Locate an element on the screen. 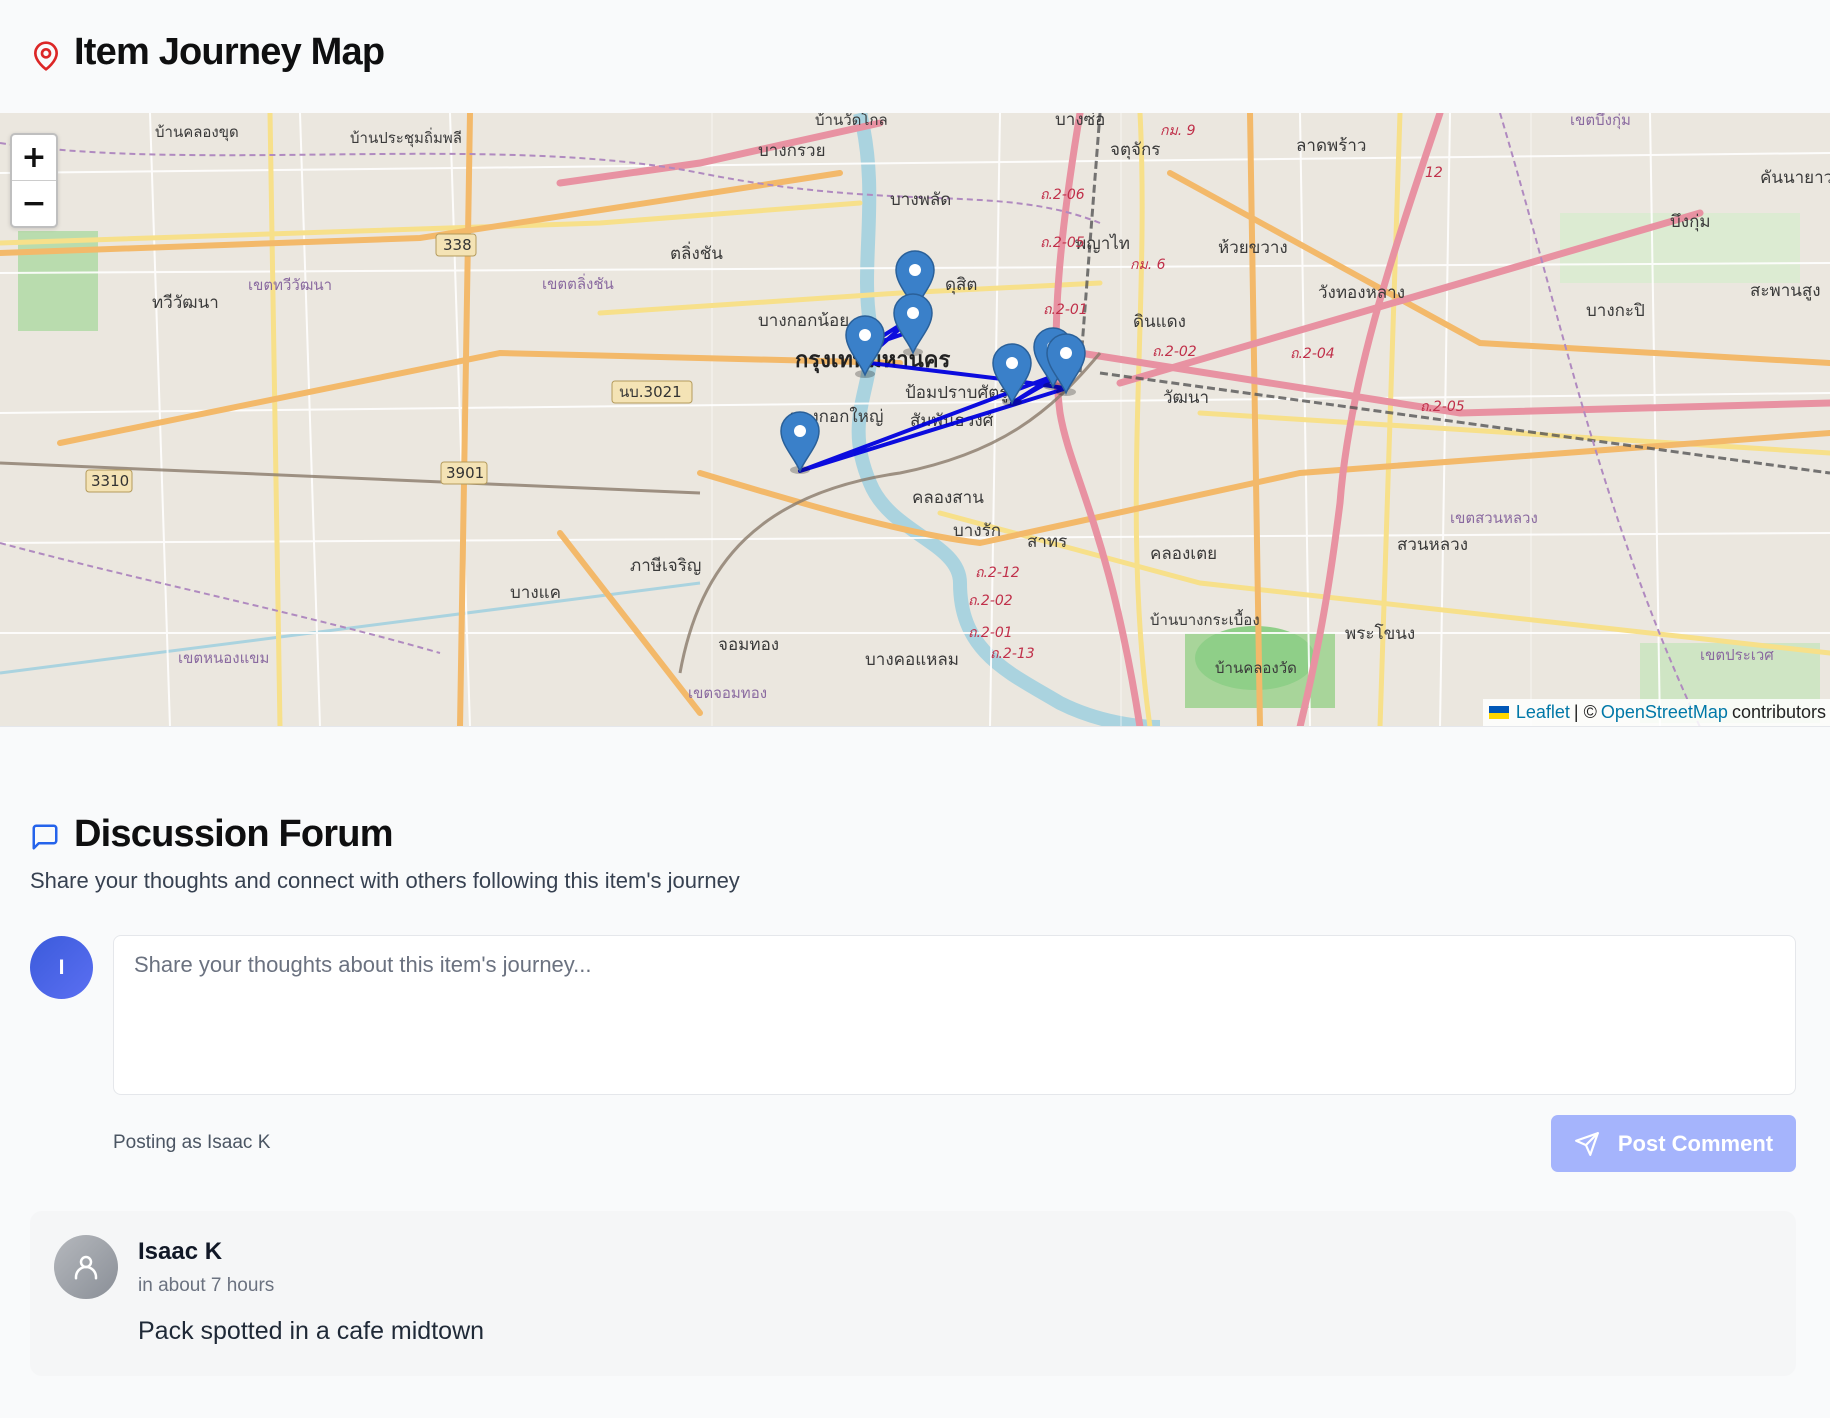  svg-text: ดุสิต is located at coordinates (961, 285).